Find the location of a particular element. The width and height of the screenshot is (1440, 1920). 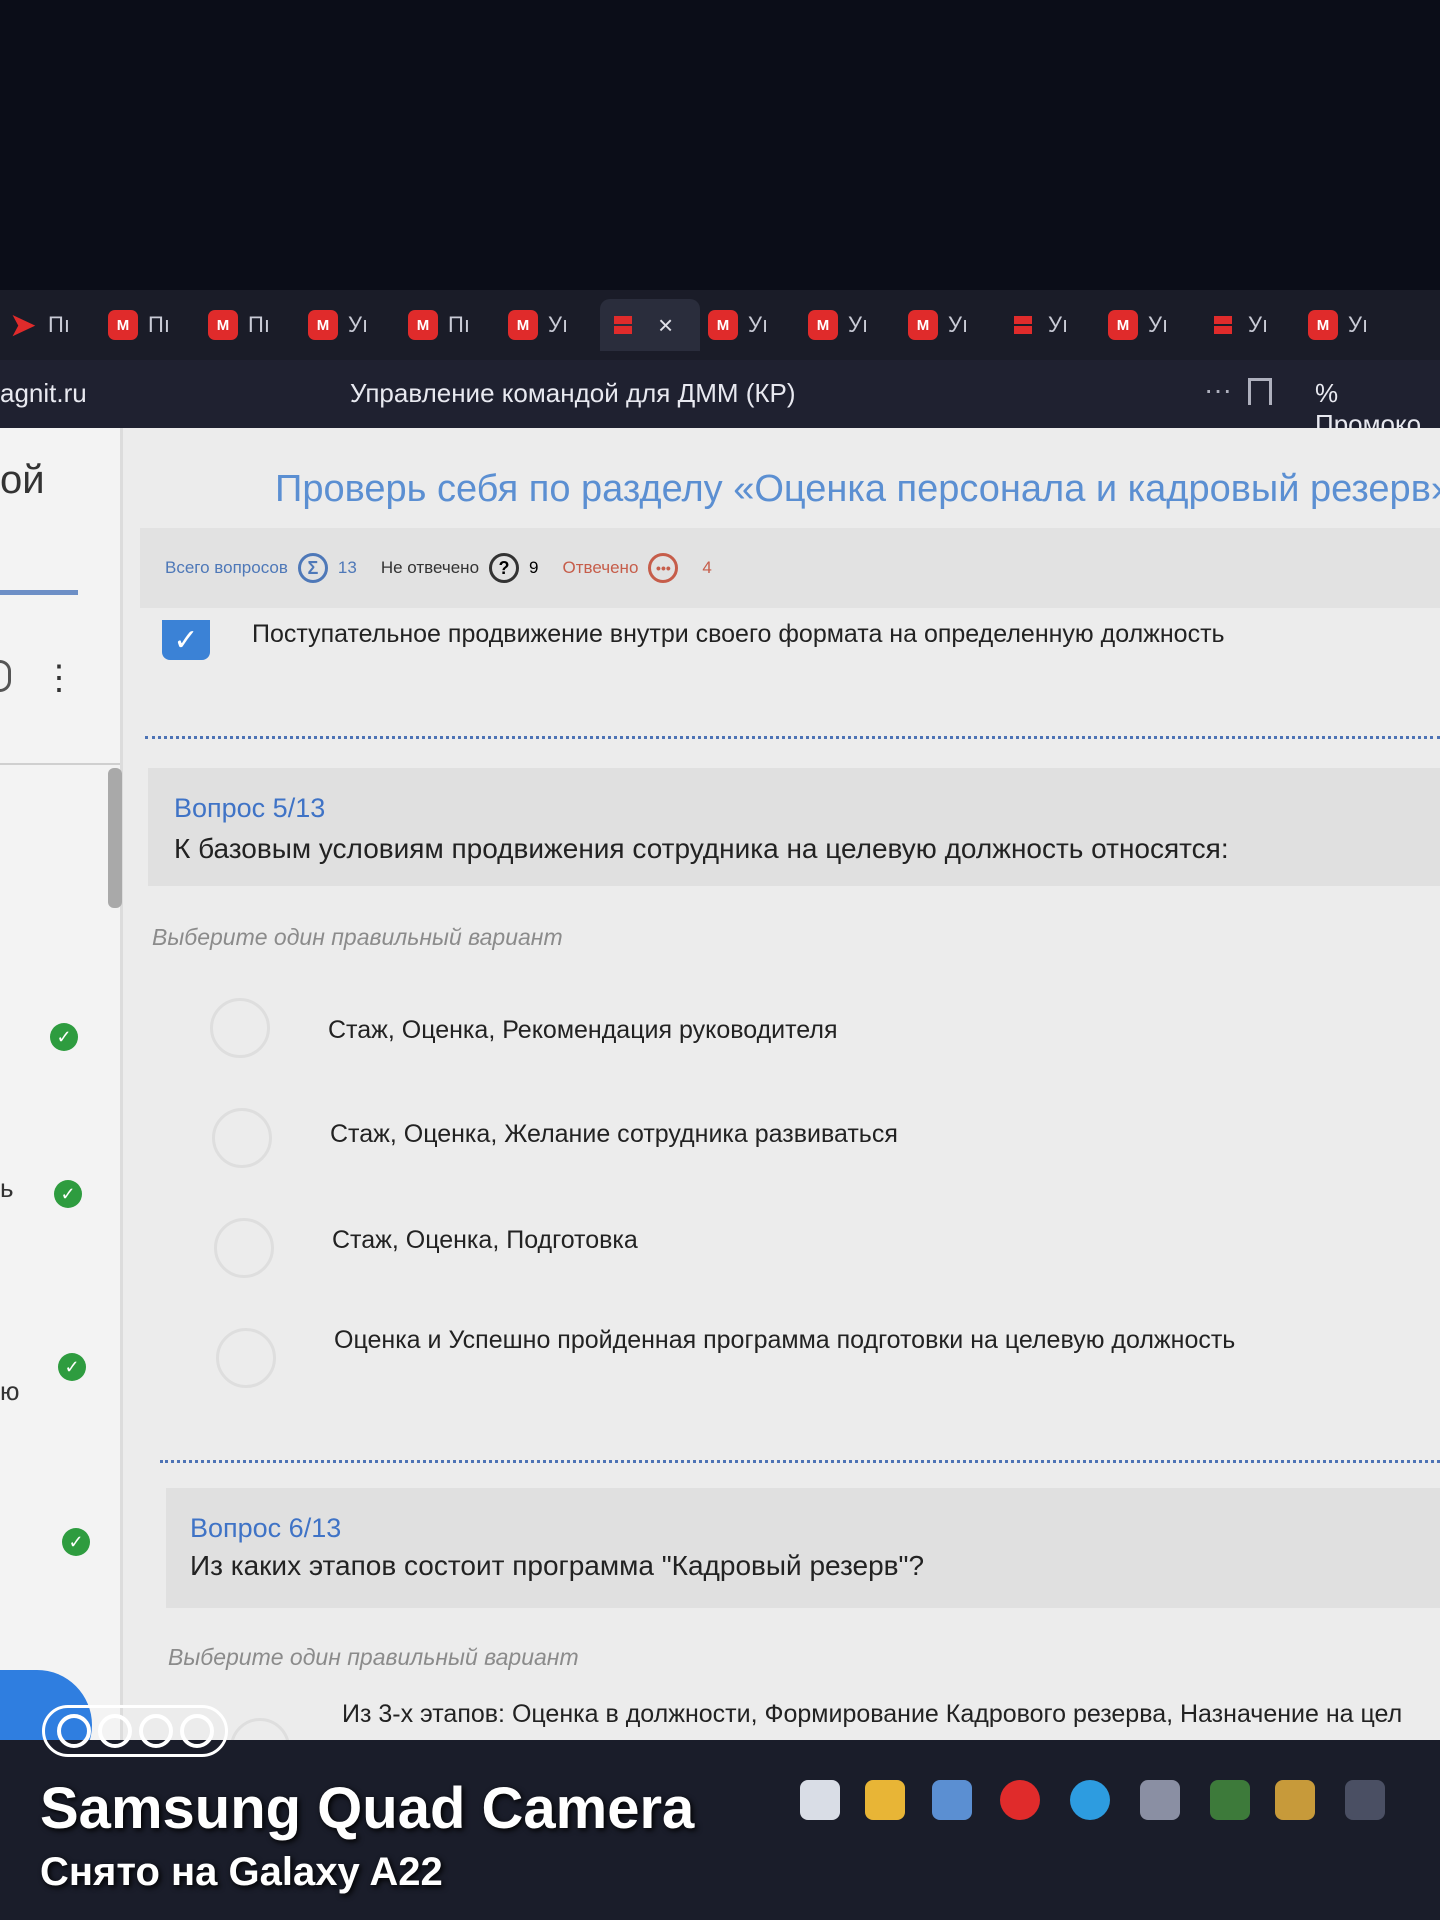

unanswered-value: 9 is located at coordinates (534, 567).